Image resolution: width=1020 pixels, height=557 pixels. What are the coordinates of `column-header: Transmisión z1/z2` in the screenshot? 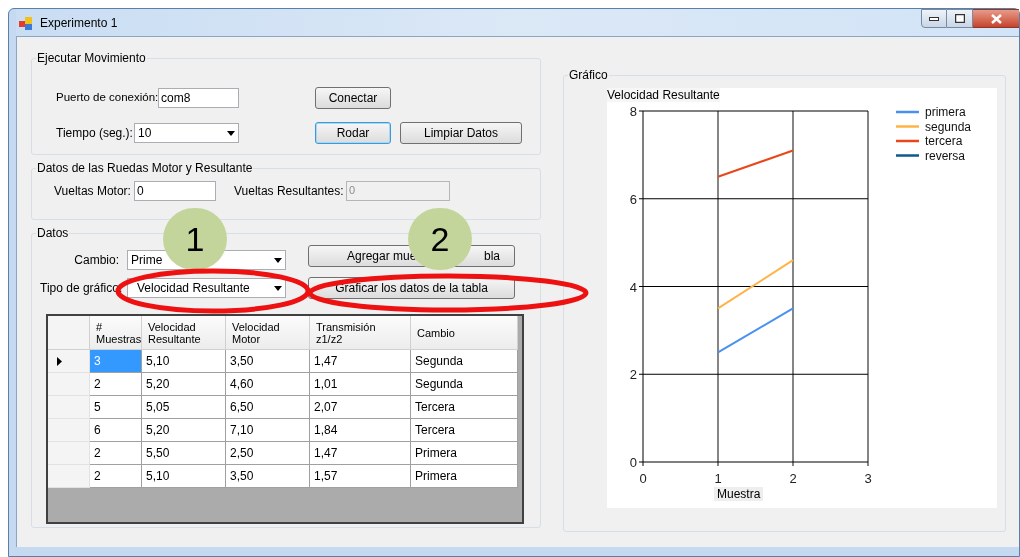 It's located at (360, 333).